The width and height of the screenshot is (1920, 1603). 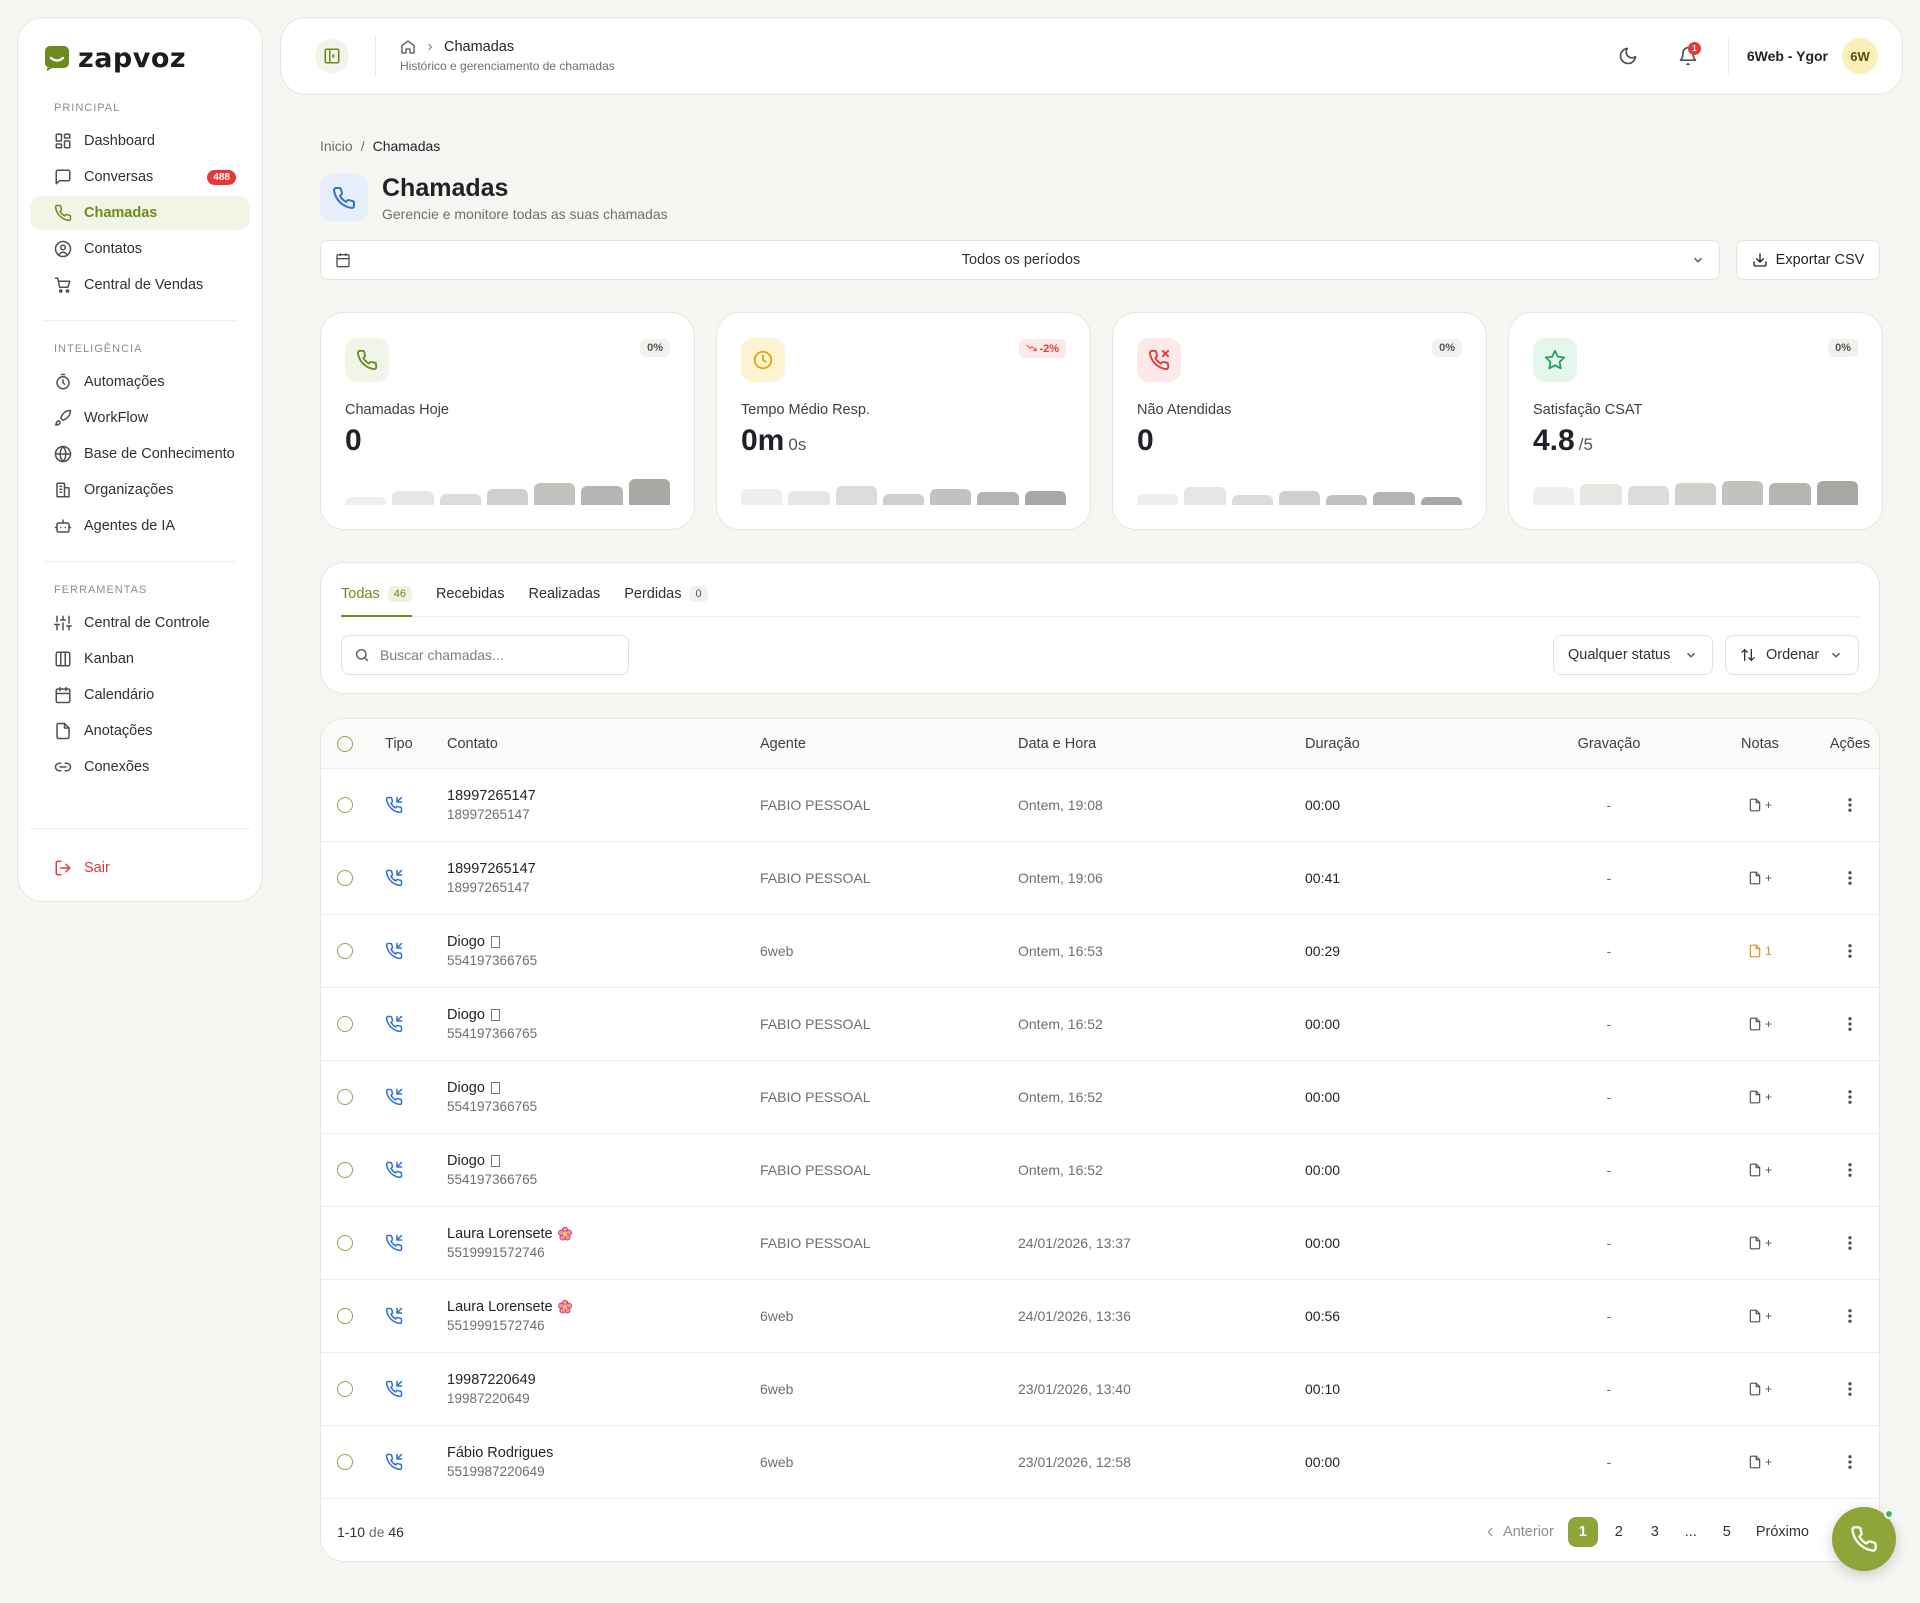 I want to click on page-button-3: 3, so click(x=1655, y=1532).